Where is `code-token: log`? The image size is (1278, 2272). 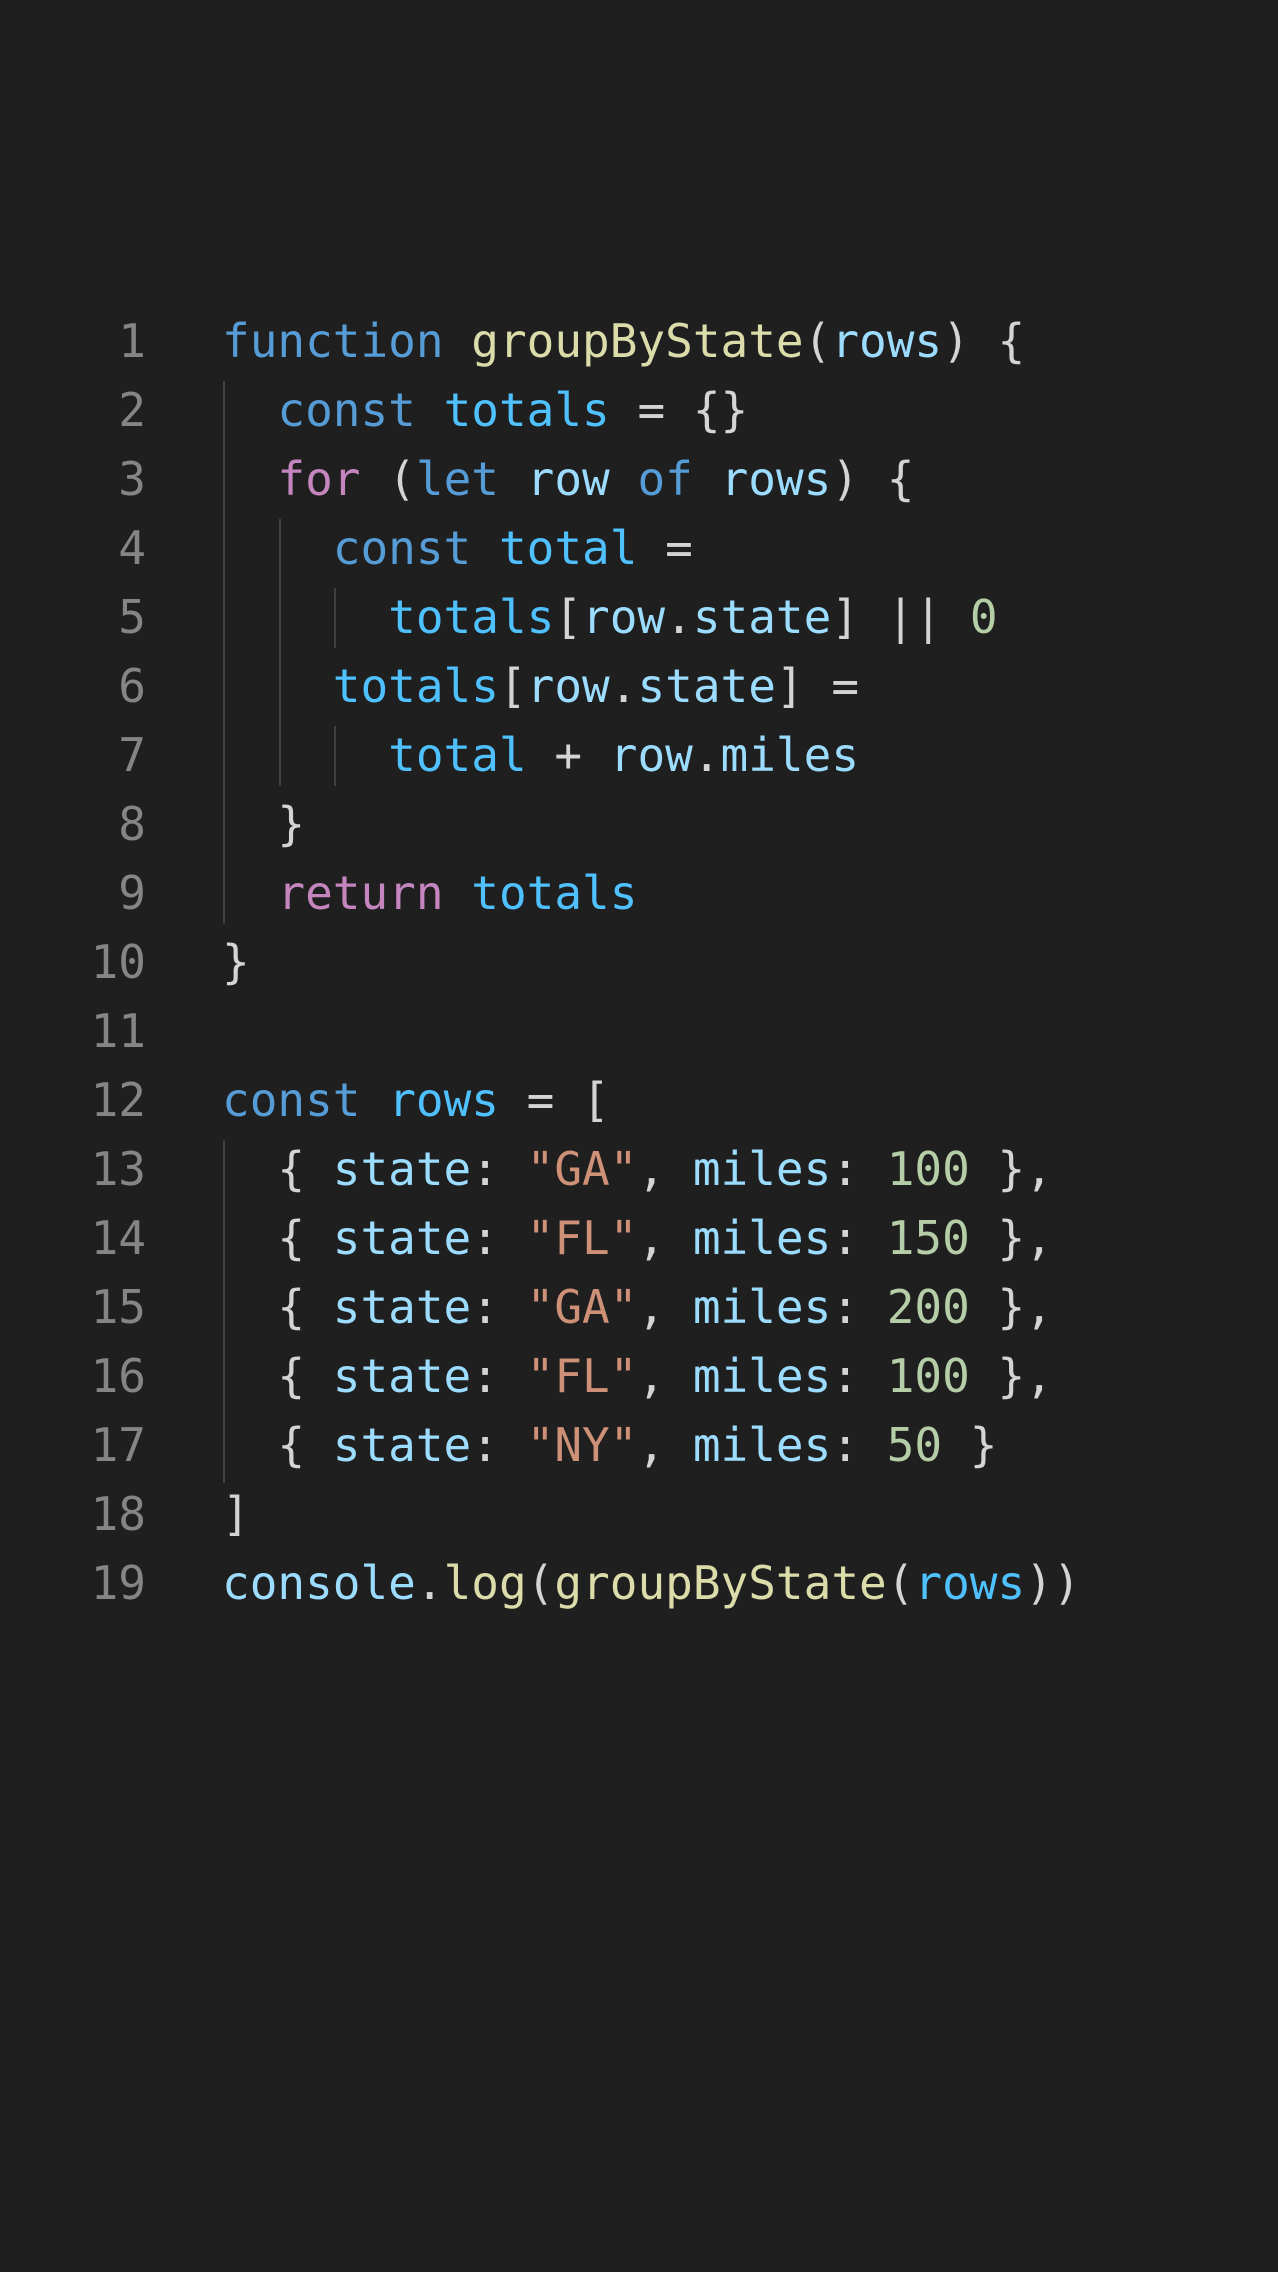 code-token: log is located at coordinates (485, 1583).